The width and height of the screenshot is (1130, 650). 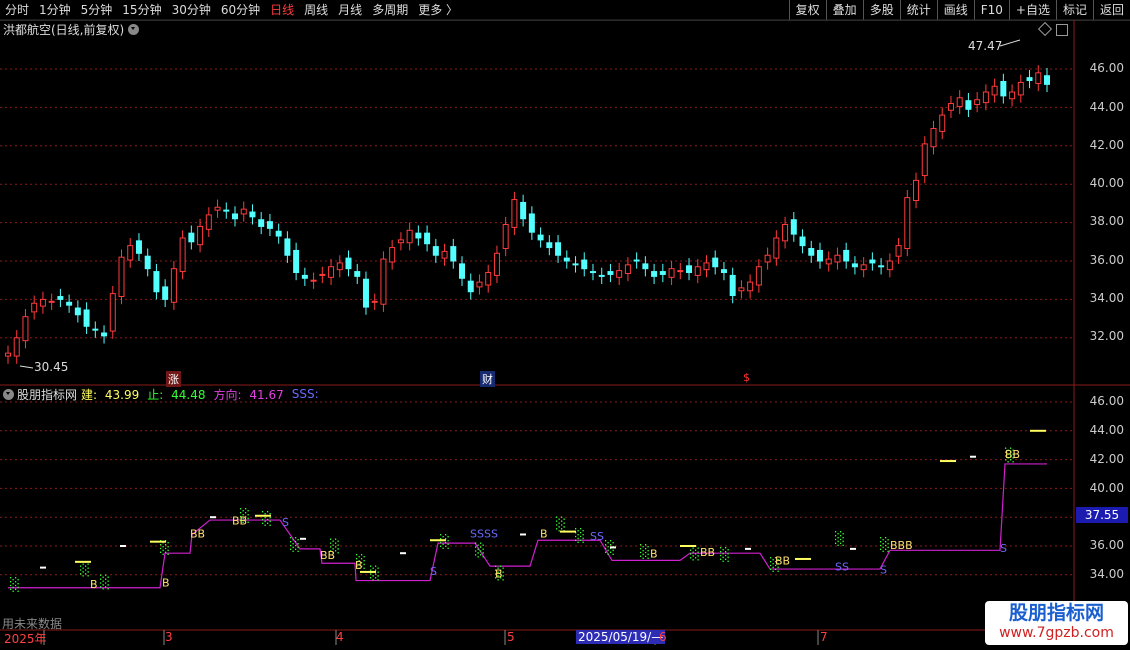 I want to click on future-data-note: 用未来数据, so click(x=32, y=624).